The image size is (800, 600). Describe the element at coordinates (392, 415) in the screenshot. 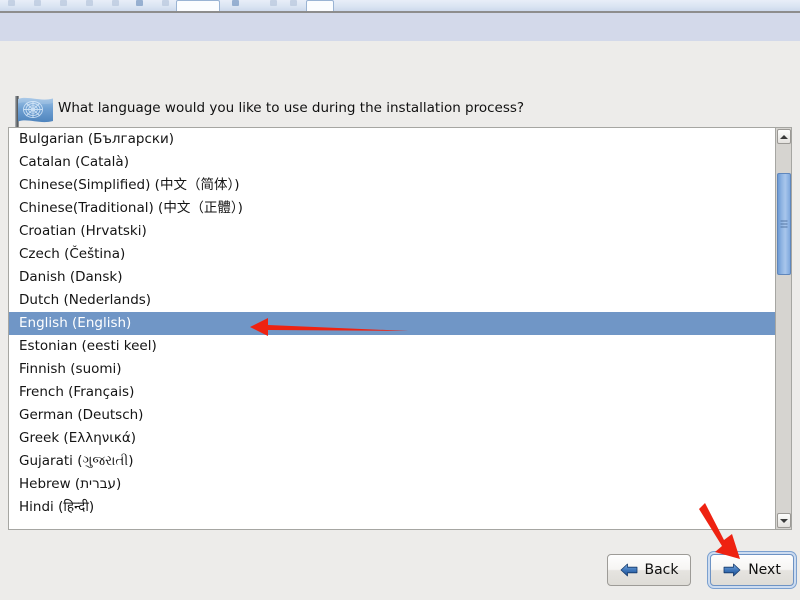

I see `language-list-item: German (Deutsch)` at that location.